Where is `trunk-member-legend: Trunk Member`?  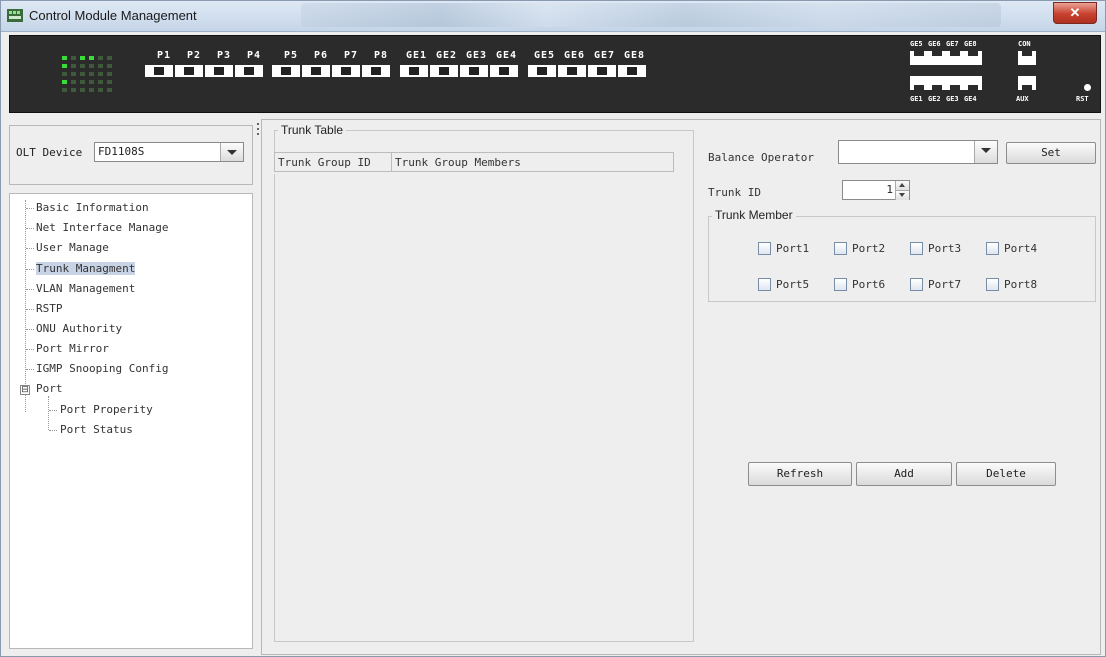 trunk-member-legend: Trunk Member is located at coordinates (754, 215).